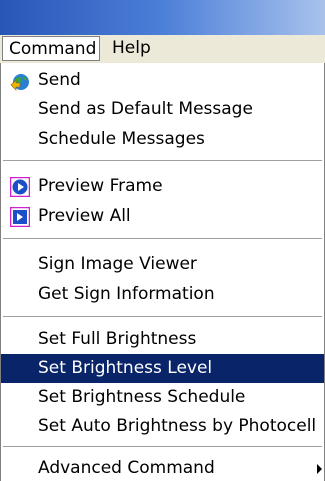  I want to click on chevron-right-icon, so click(319, 469).